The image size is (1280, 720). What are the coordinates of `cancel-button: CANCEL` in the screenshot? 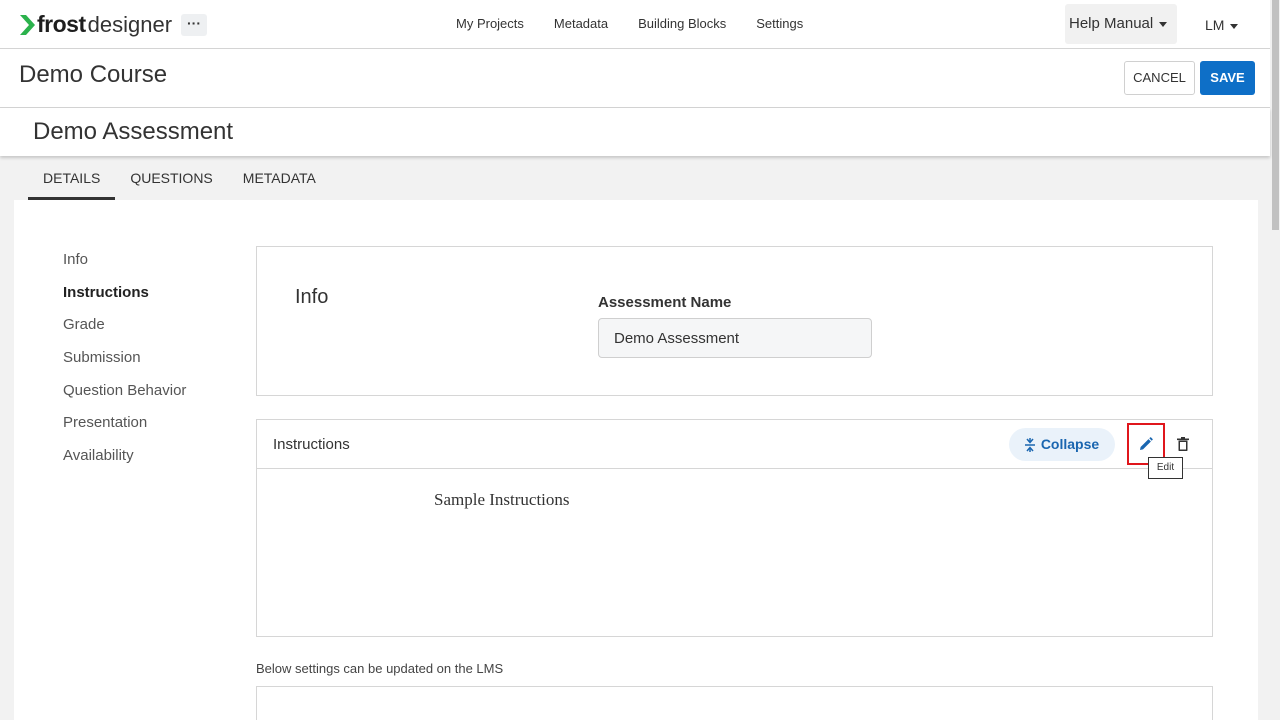 It's located at (1159, 78).